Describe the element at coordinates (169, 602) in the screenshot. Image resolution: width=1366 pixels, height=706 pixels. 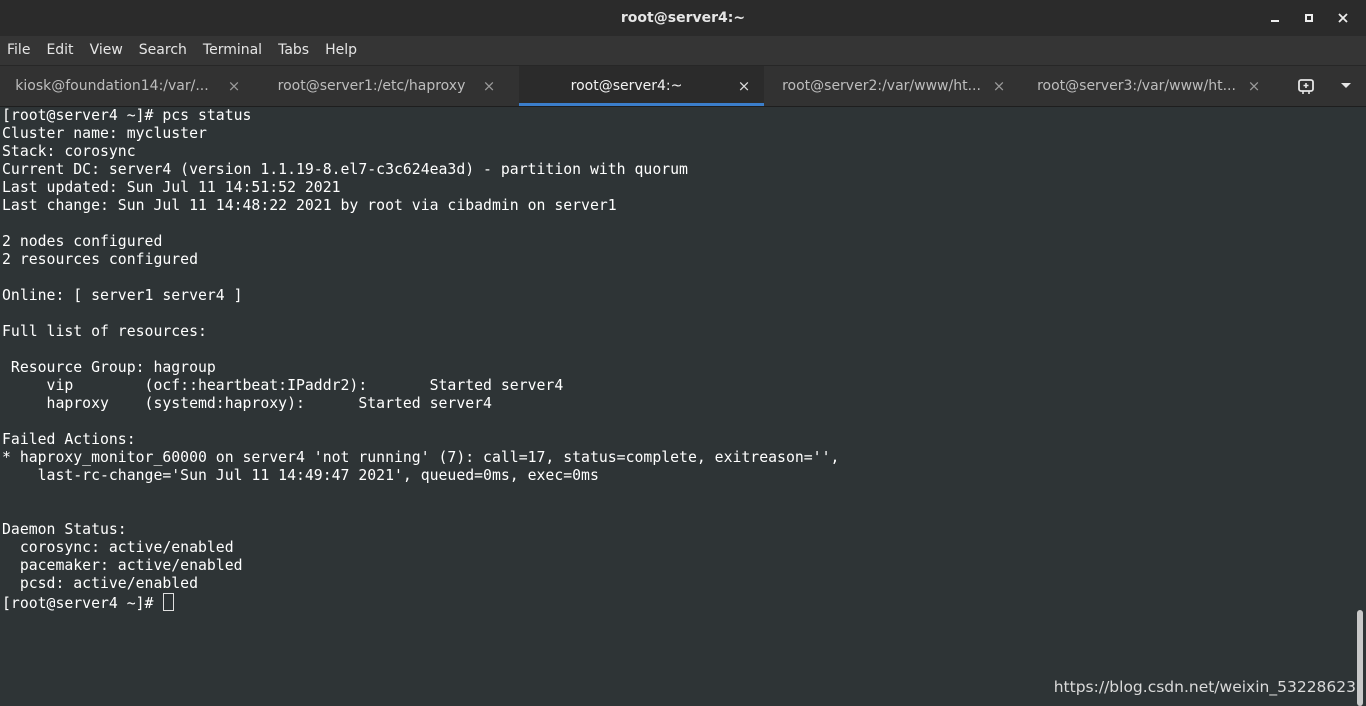
I see `terminal-cursor` at that location.